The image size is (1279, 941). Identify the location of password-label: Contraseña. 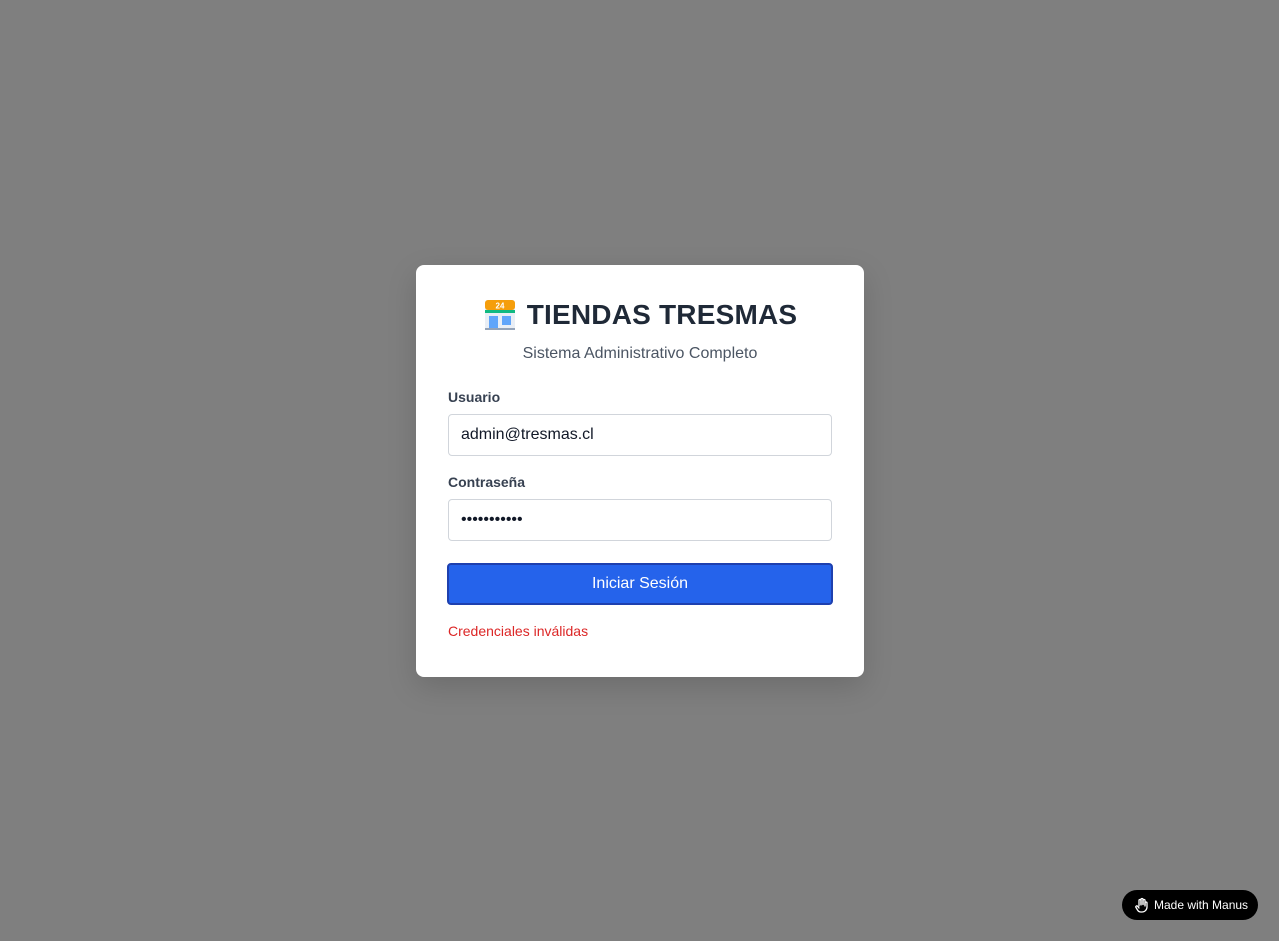
(487, 482).